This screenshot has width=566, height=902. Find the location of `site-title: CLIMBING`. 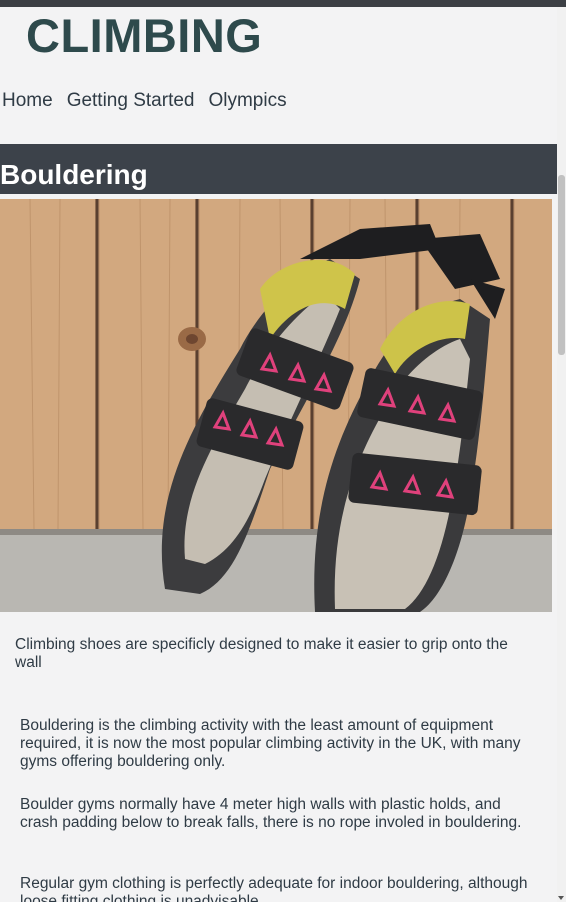

site-title: CLIMBING is located at coordinates (144, 35).